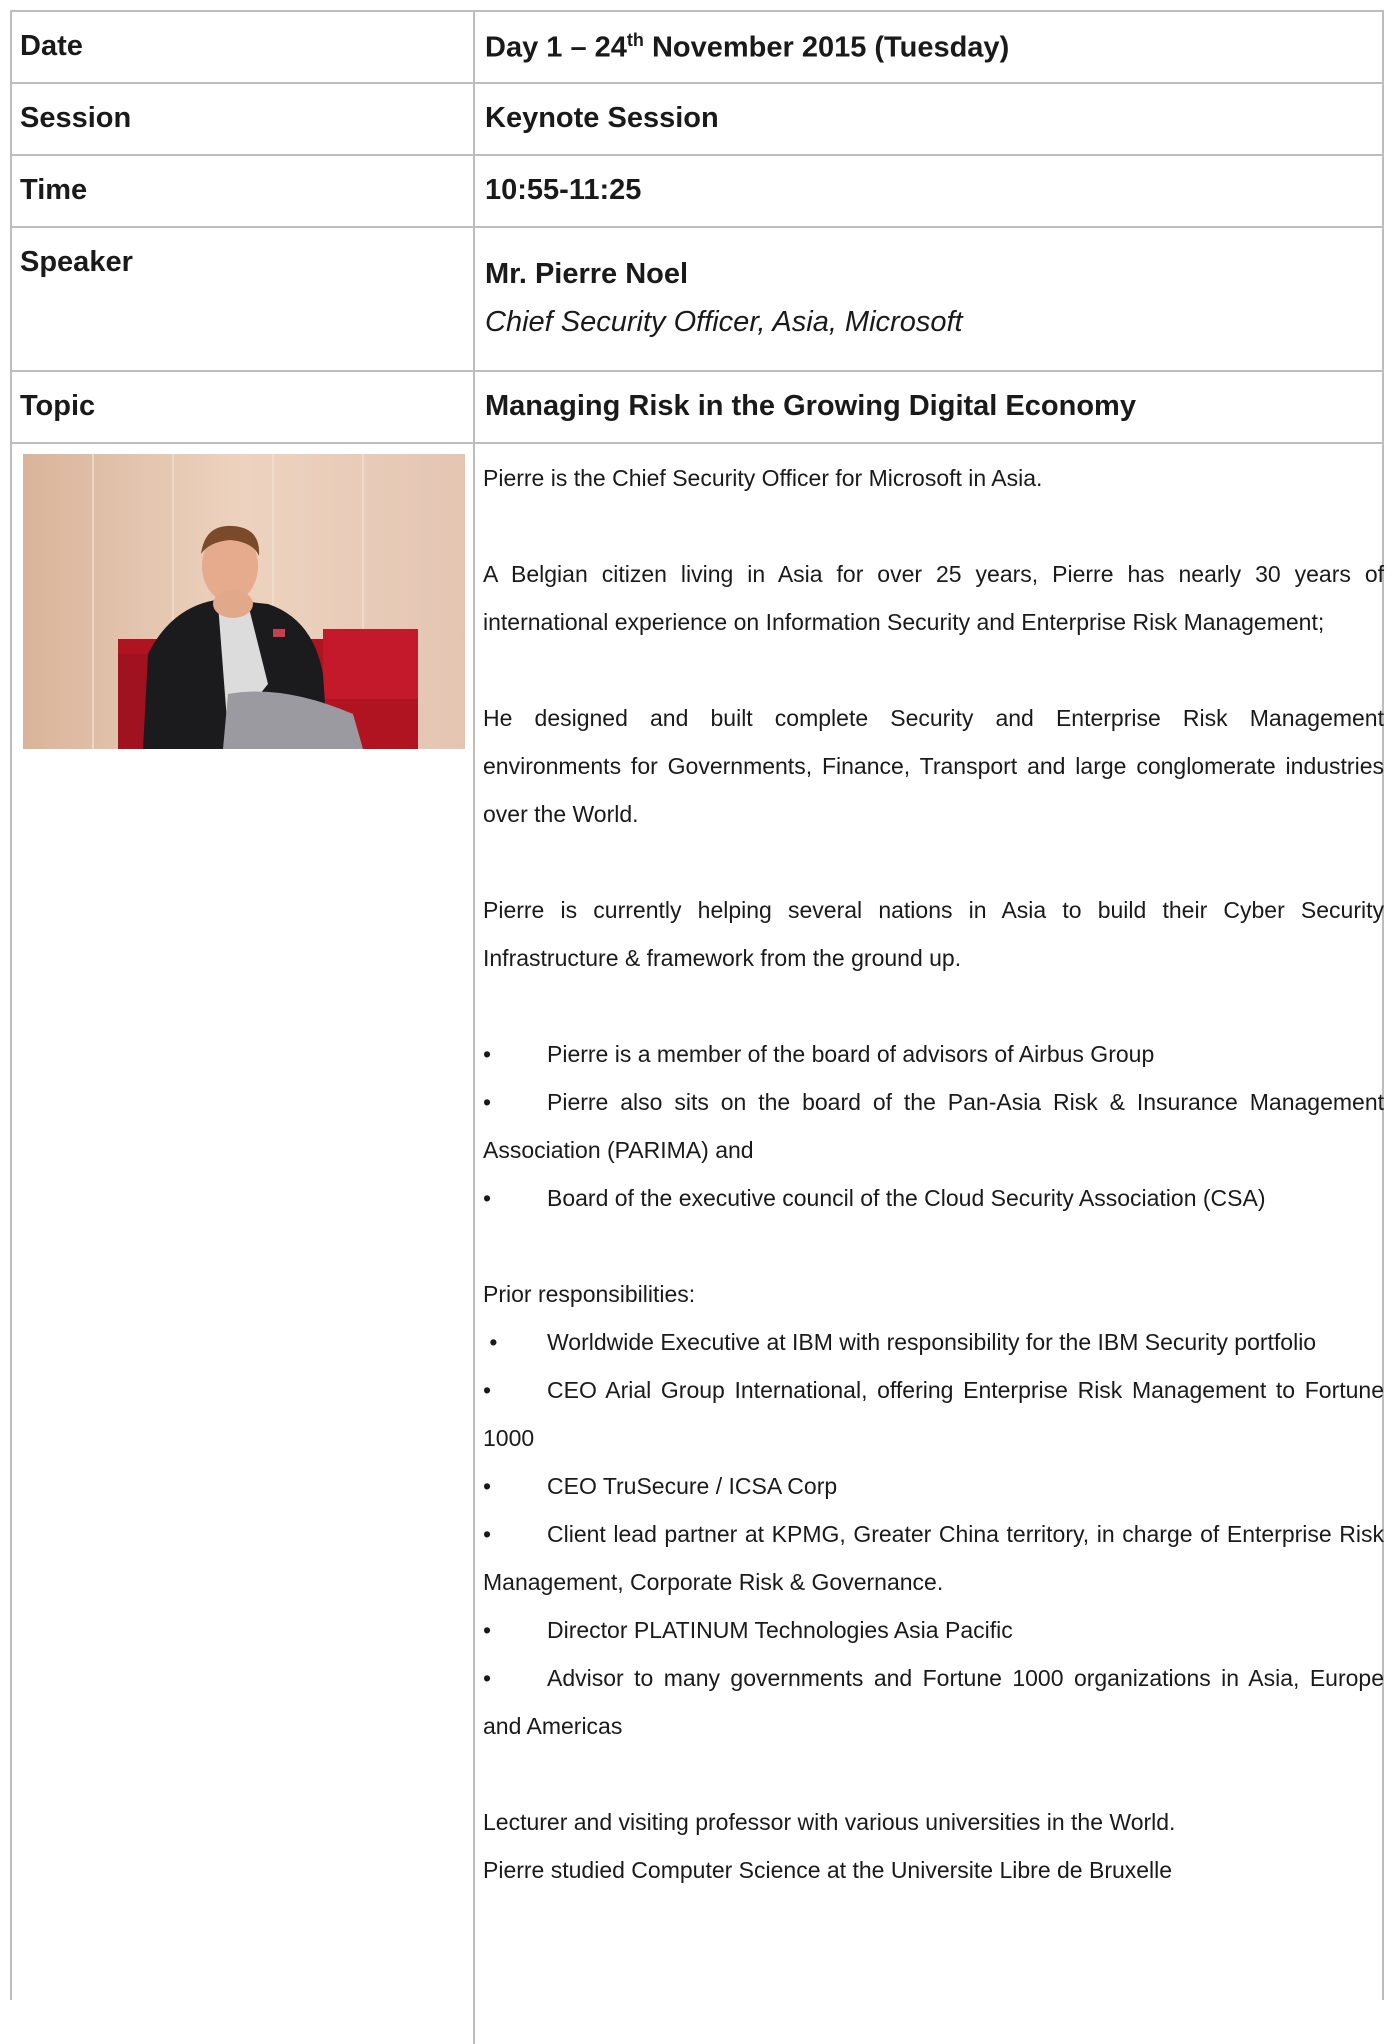 This screenshot has width=1391, height=2044. Describe the element at coordinates (54, 190) in the screenshot. I see `time-label: Time` at that location.